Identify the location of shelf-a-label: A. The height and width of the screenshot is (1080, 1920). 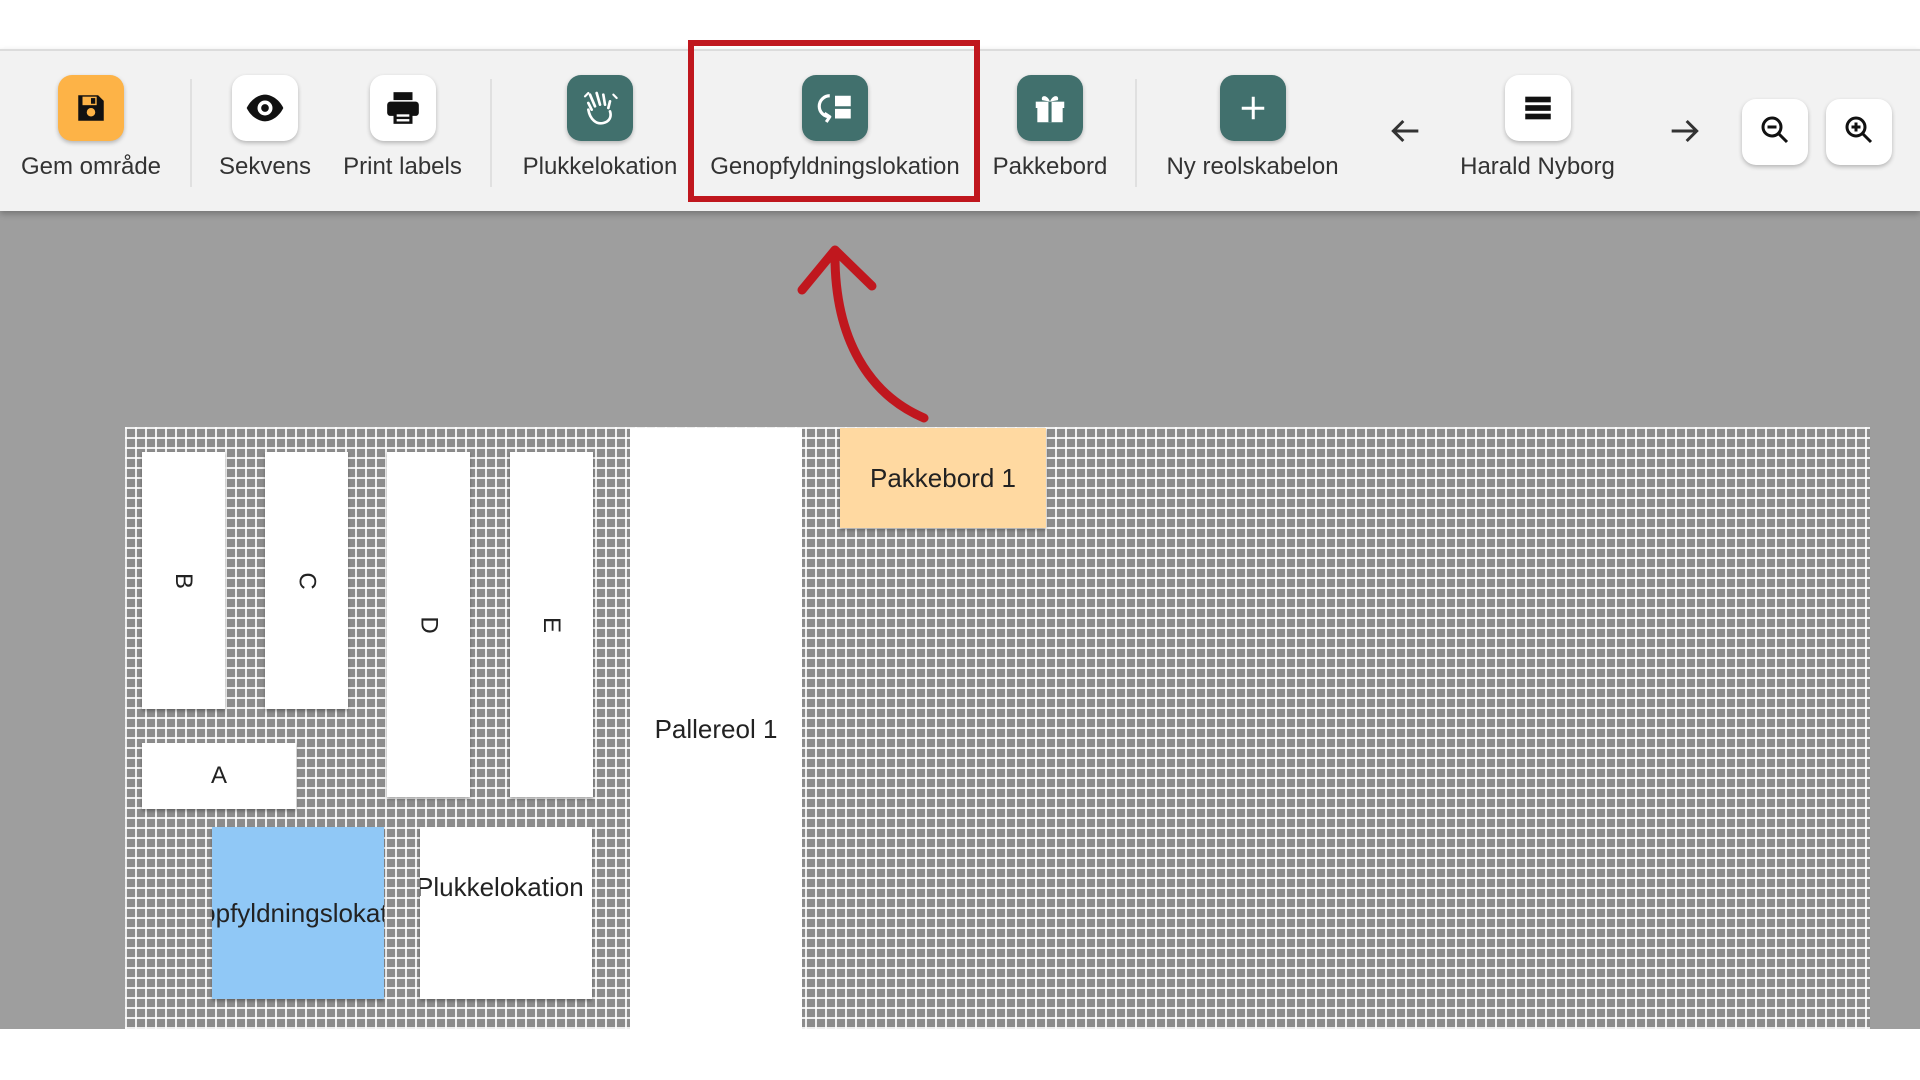
(218, 775).